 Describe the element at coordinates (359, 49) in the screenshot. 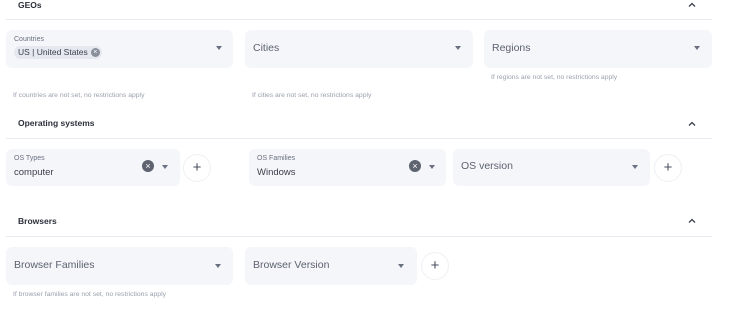

I see `cities-select: Cities` at that location.